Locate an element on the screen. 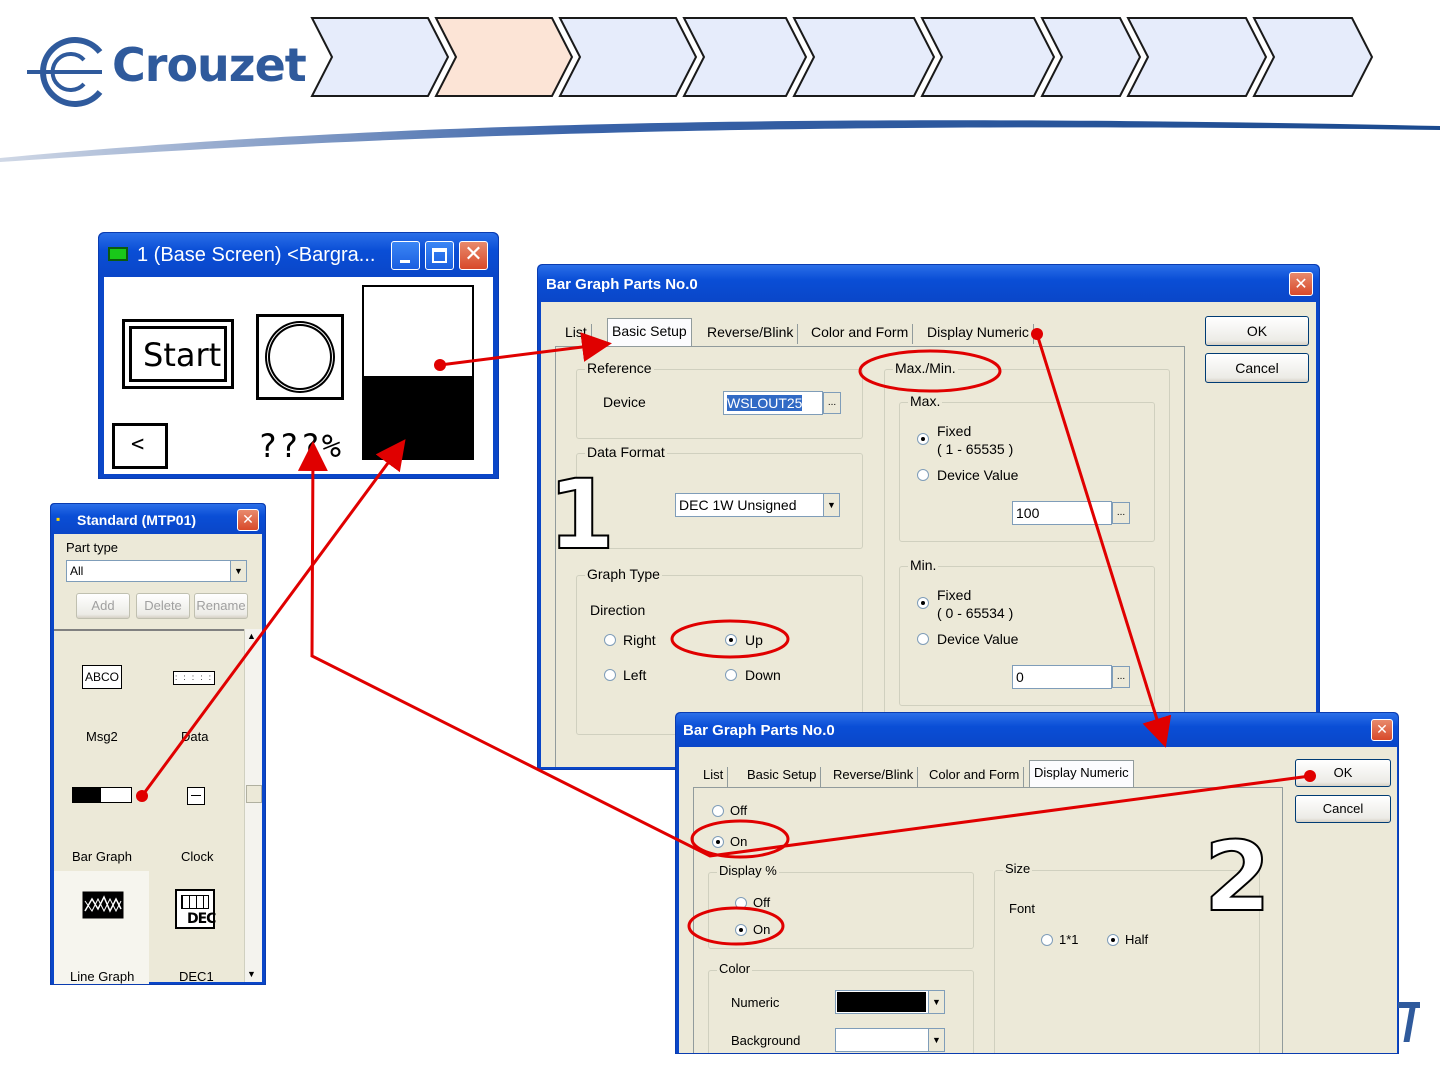 The height and width of the screenshot is (1080, 1440). color-group: Color Numeric ▼ Background ▼ is located at coordinates (841, 1007).